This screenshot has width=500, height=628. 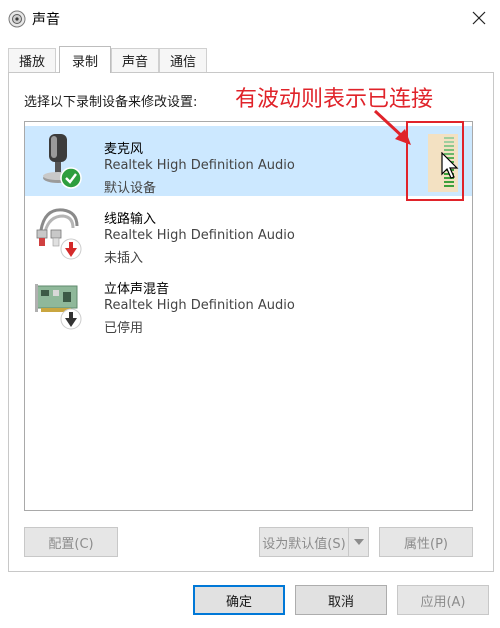 I want to click on close-icon, so click(x=479, y=18).